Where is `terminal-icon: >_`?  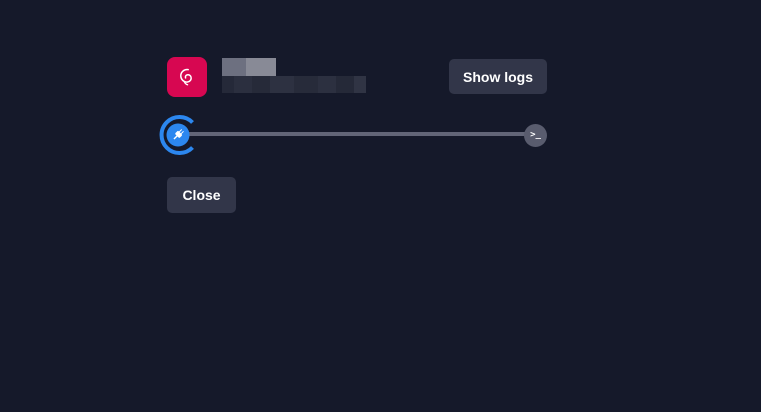
terminal-icon: >_ is located at coordinates (535, 135).